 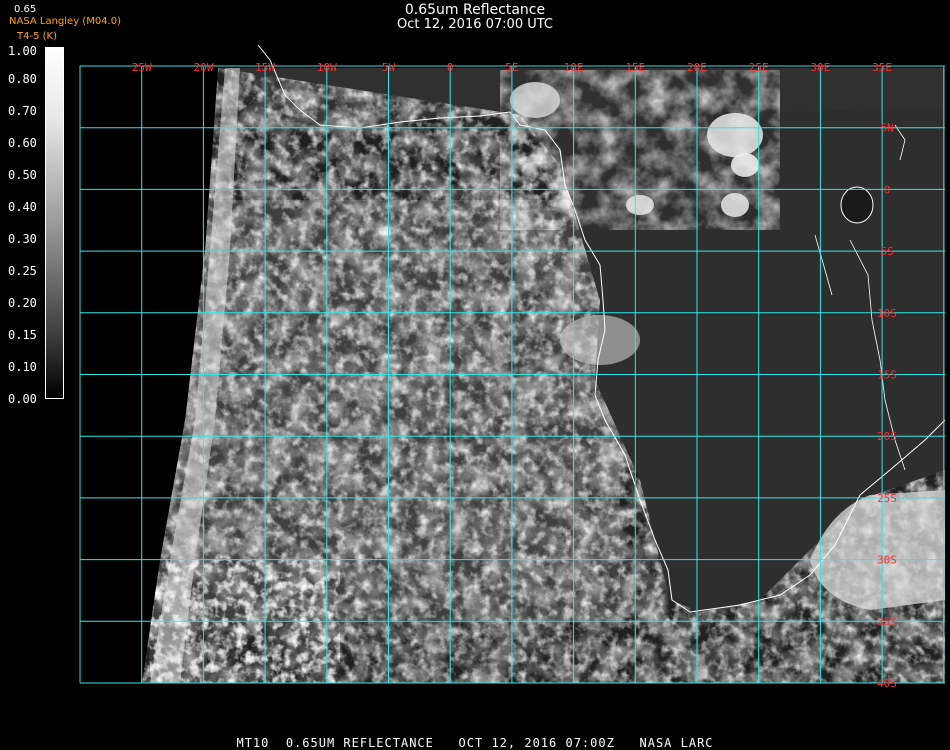 I want to click on lat-label: 5N, so click(x=886, y=128).